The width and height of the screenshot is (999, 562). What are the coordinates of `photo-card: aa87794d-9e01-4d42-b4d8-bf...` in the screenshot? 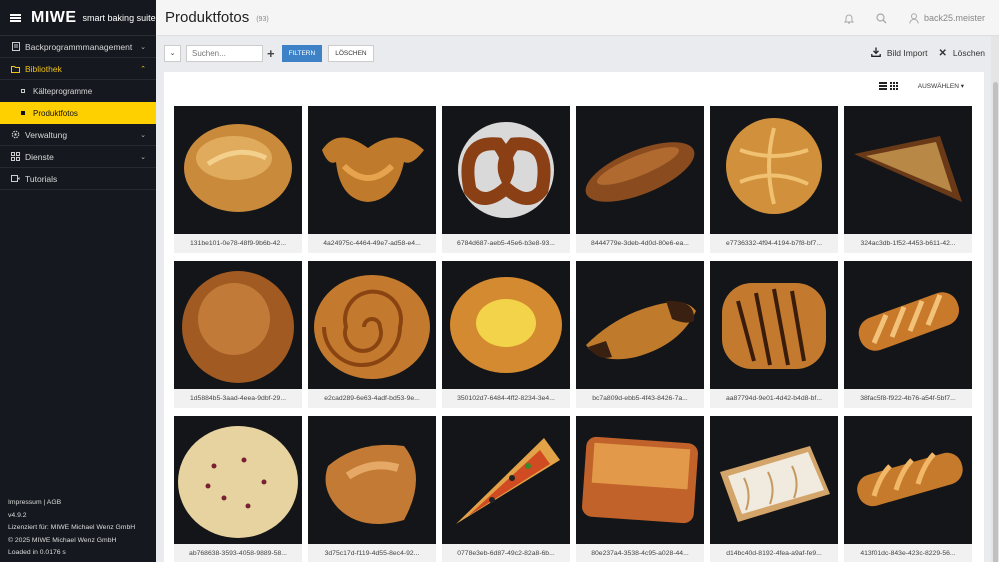 It's located at (774, 334).